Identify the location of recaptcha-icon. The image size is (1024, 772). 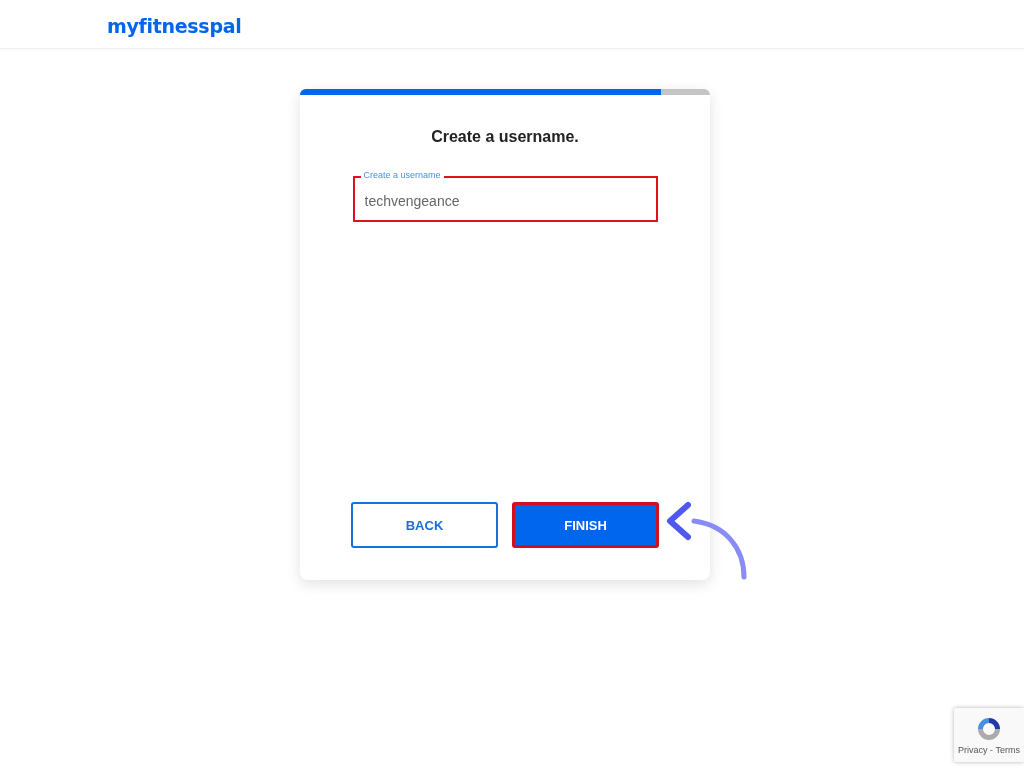
(989, 729).